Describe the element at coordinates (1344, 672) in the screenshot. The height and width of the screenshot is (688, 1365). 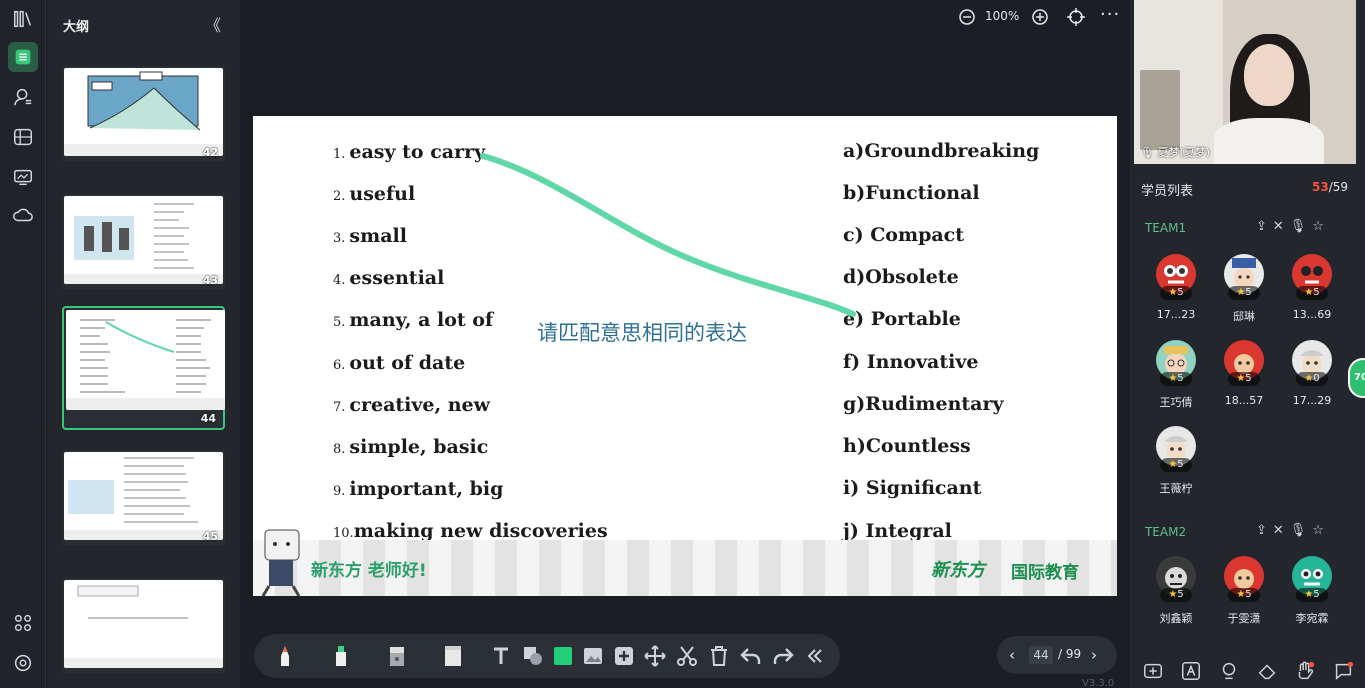
I see `chat-icon` at that location.